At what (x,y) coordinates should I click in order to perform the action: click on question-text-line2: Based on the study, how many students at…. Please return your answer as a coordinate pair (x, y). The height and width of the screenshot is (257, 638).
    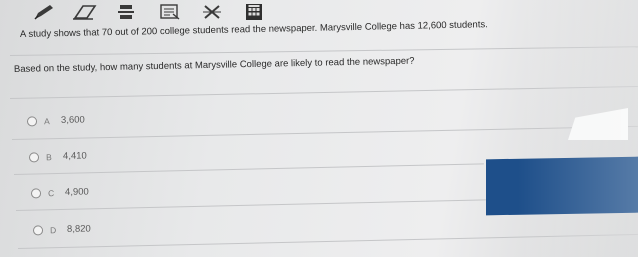
    Looking at the image, I should click on (214, 65).